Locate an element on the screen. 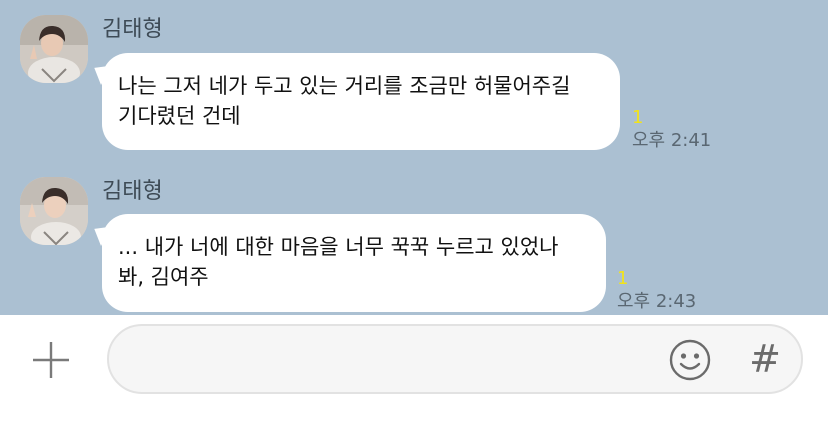  message-text-line: 나는 그저 네가 두고 있는 거리를 조금만 허물어주길 is located at coordinates (344, 86).